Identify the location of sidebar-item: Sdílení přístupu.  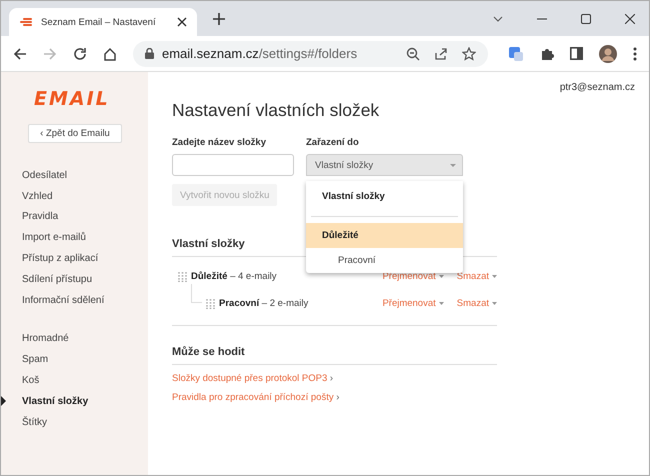
(57, 279).